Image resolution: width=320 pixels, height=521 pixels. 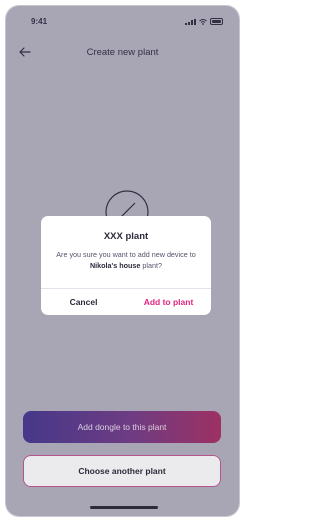 What do you see at coordinates (124, 507) in the screenshot?
I see `home-indicator` at bounding box center [124, 507].